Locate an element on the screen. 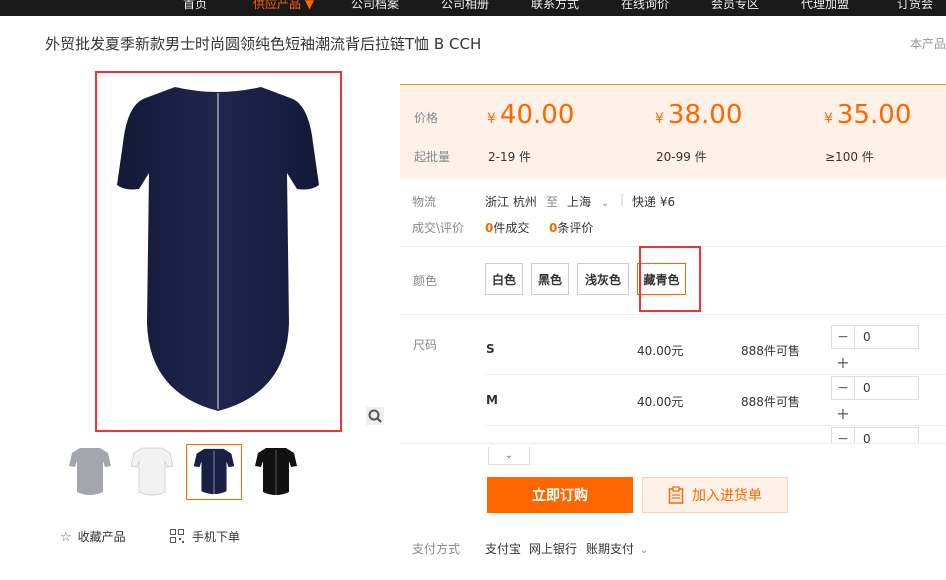  thumbnail-white is located at coordinates (152, 472).